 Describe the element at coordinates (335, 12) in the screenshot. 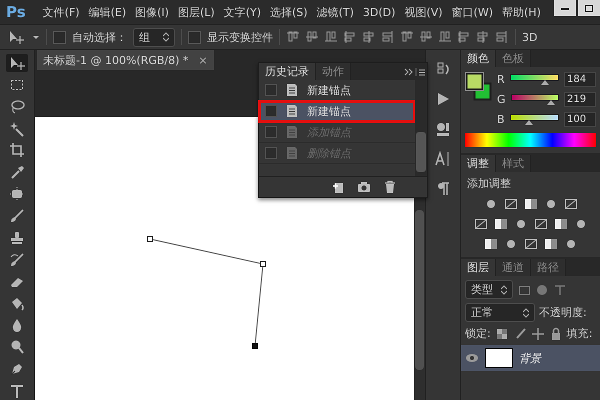

I see `menu-item: 滤镜(T)` at that location.